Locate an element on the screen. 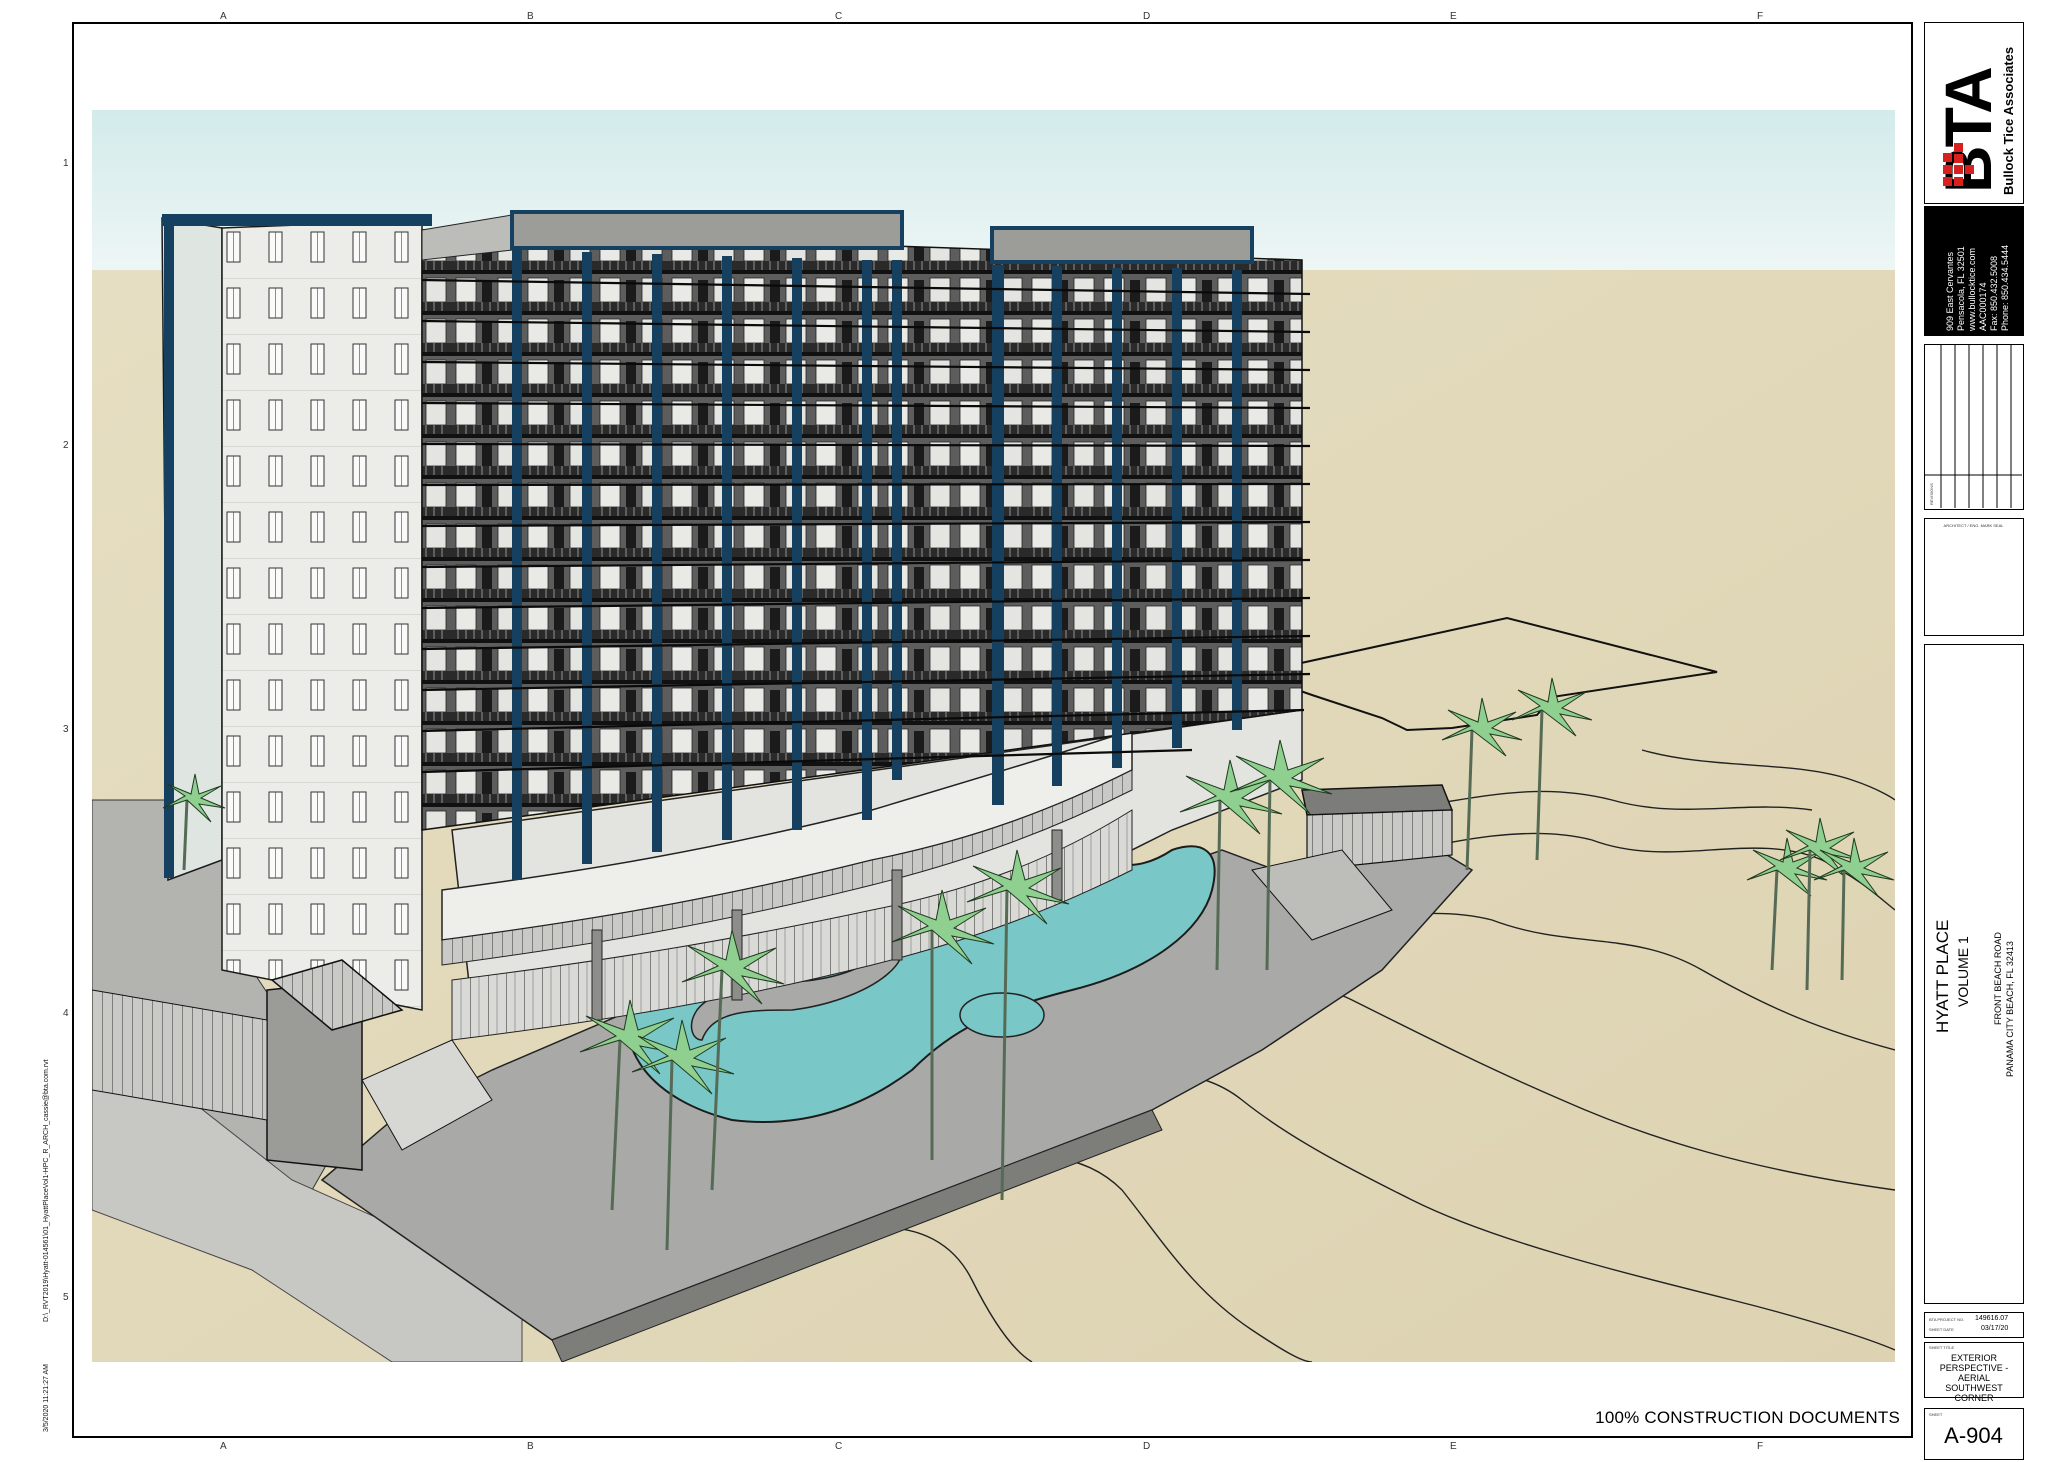 This screenshot has height=1462, width=2048. grid-col-f-top: F is located at coordinates (1760, 16).